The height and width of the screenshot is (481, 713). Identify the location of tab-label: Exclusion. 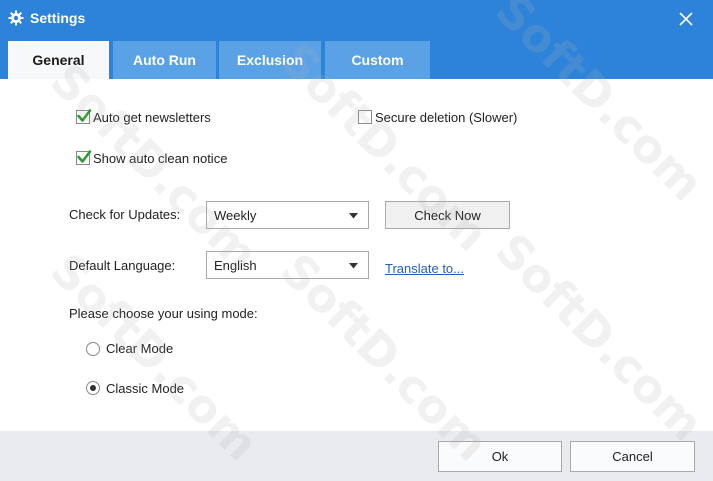
(270, 60).